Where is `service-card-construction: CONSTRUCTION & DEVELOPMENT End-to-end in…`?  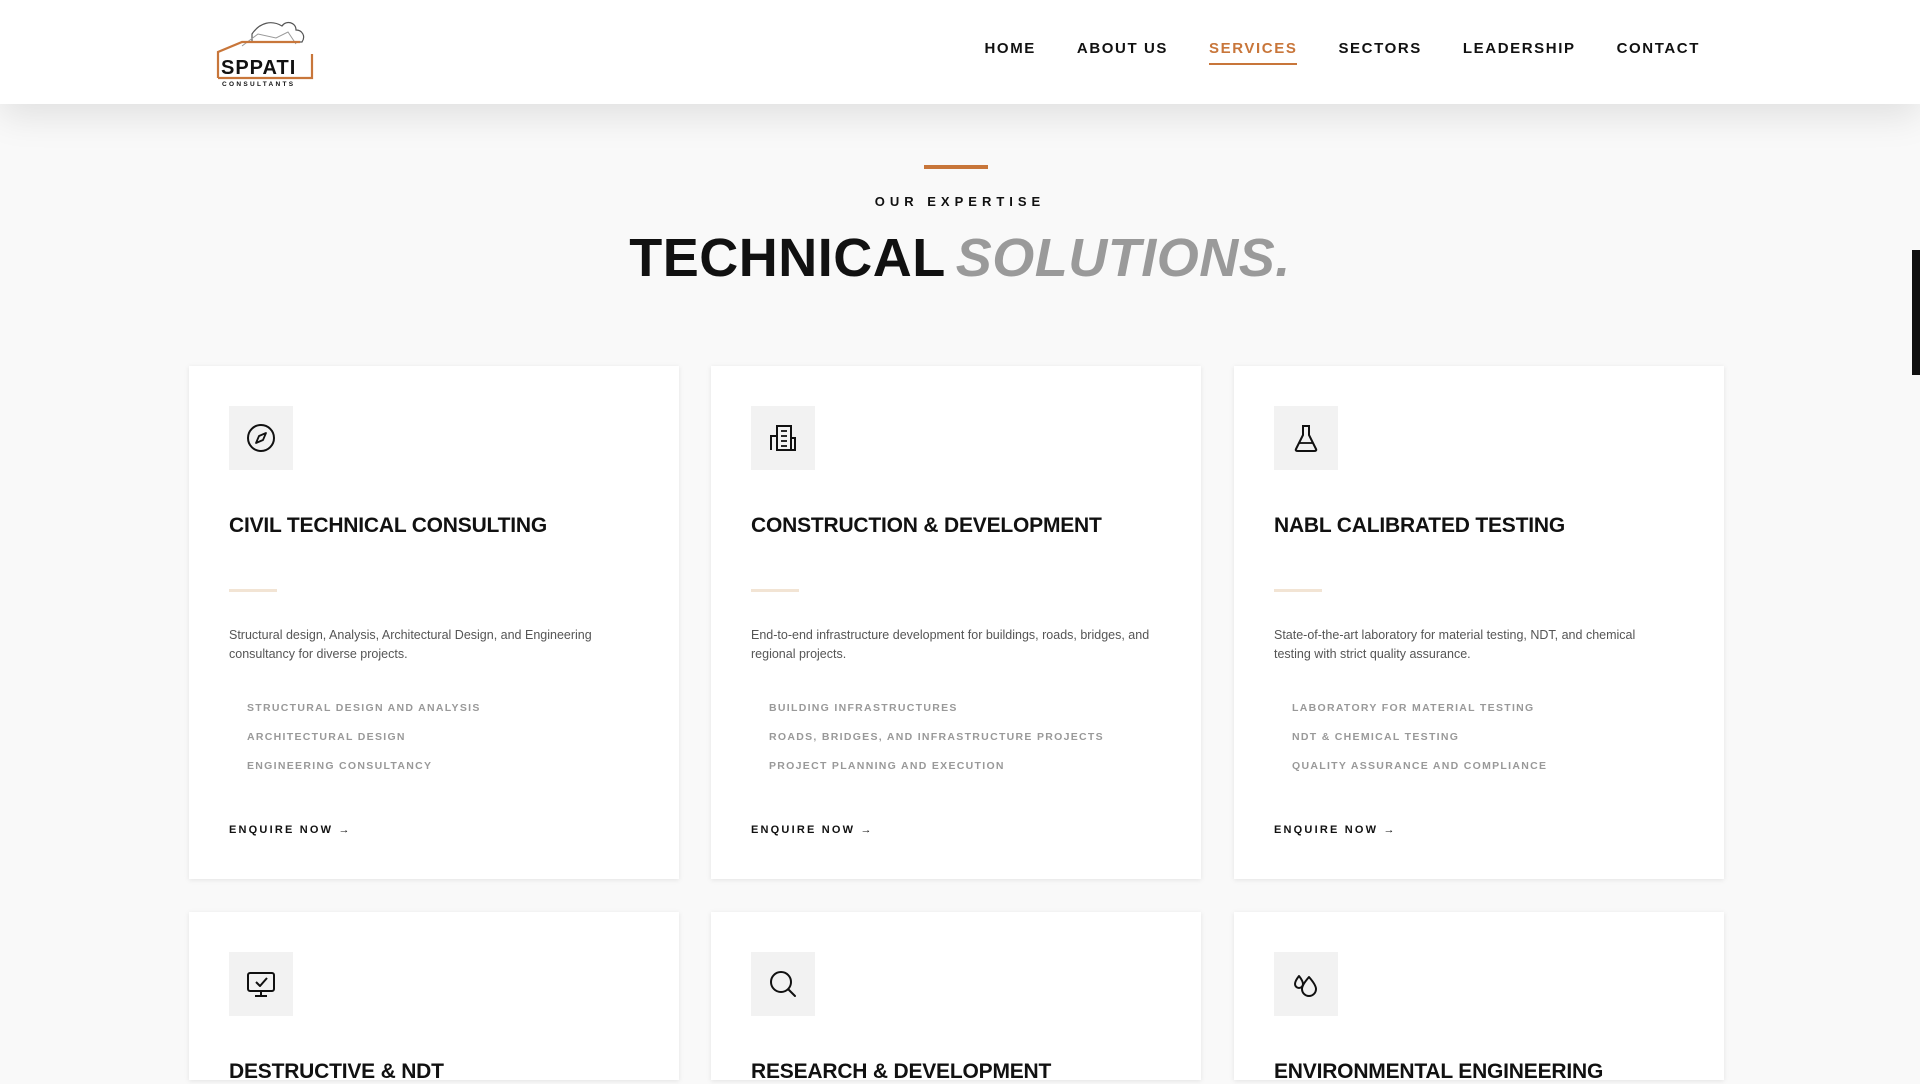
service-card-construction: CONSTRUCTION & DEVELOPMENT End-to-end in… is located at coordinates (956, 622).